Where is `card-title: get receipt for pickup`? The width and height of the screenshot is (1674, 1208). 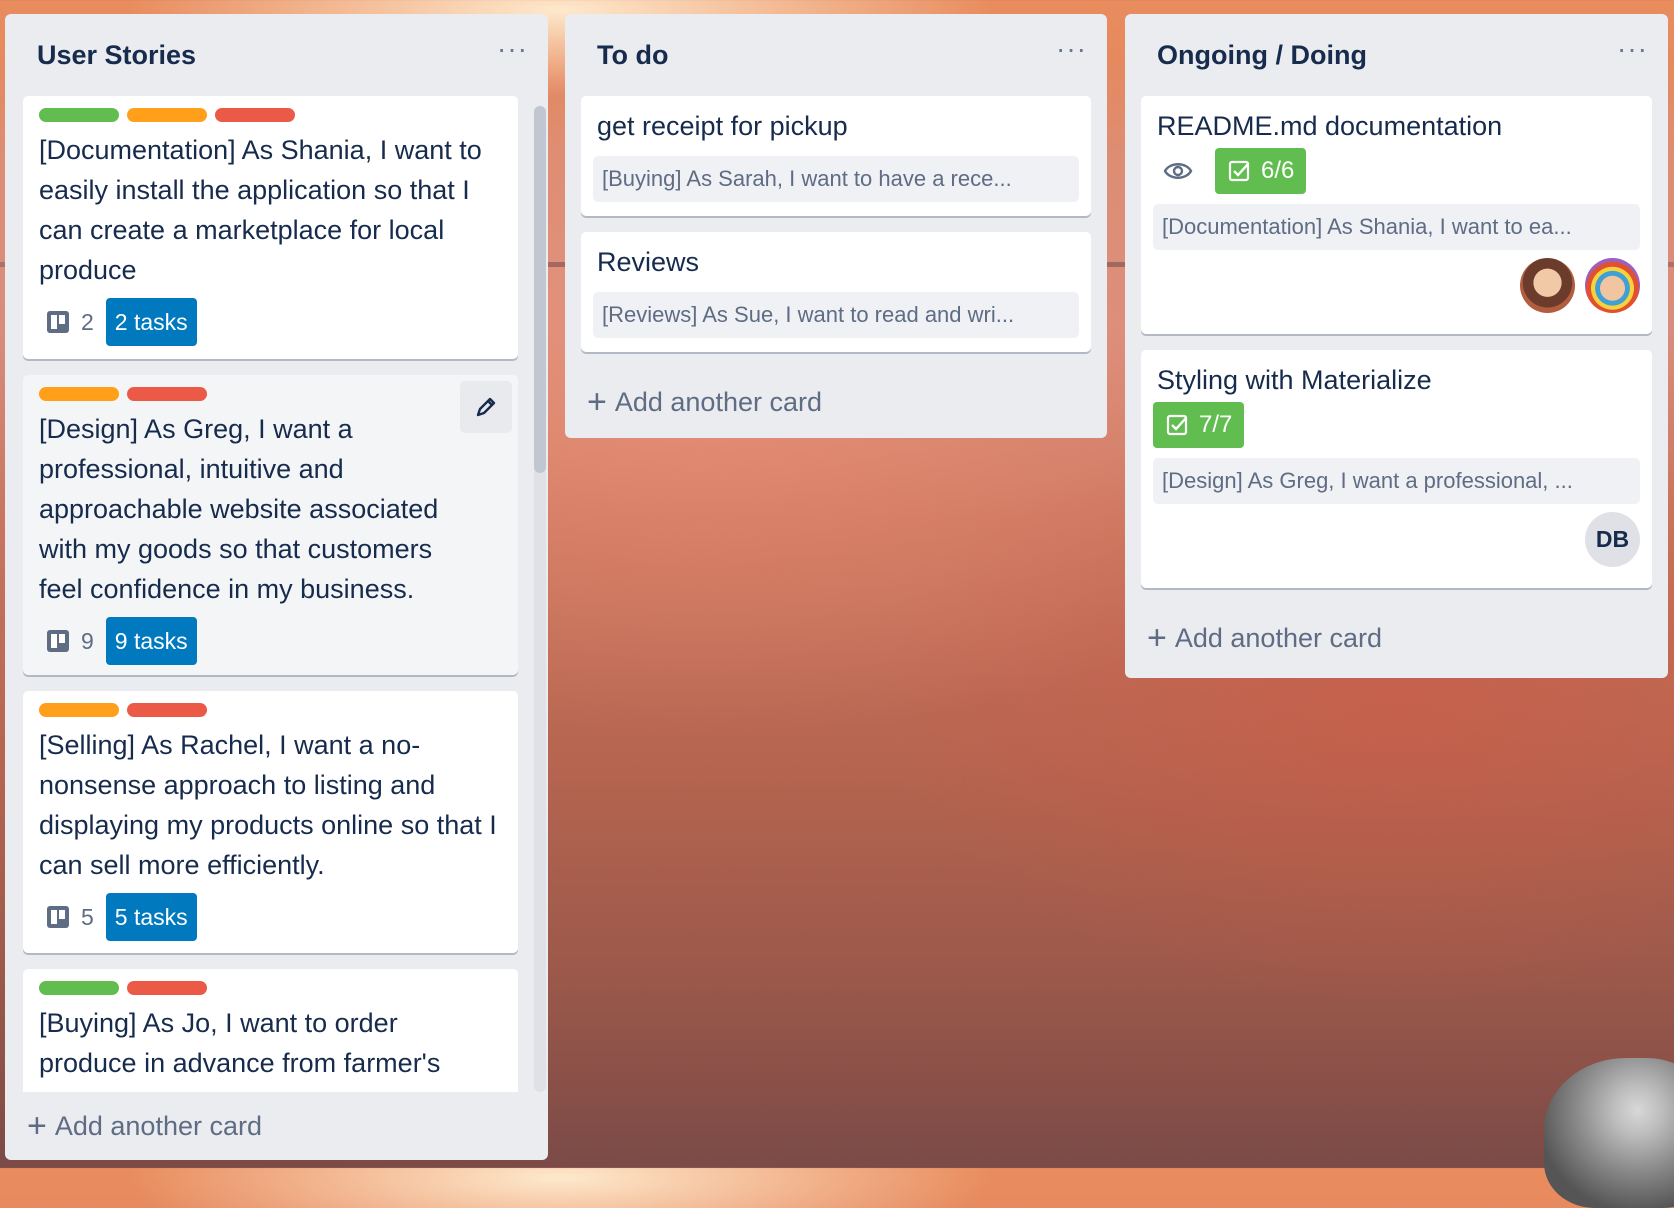
card-title: get receipt for pickup is located at coordinates (722, 126).